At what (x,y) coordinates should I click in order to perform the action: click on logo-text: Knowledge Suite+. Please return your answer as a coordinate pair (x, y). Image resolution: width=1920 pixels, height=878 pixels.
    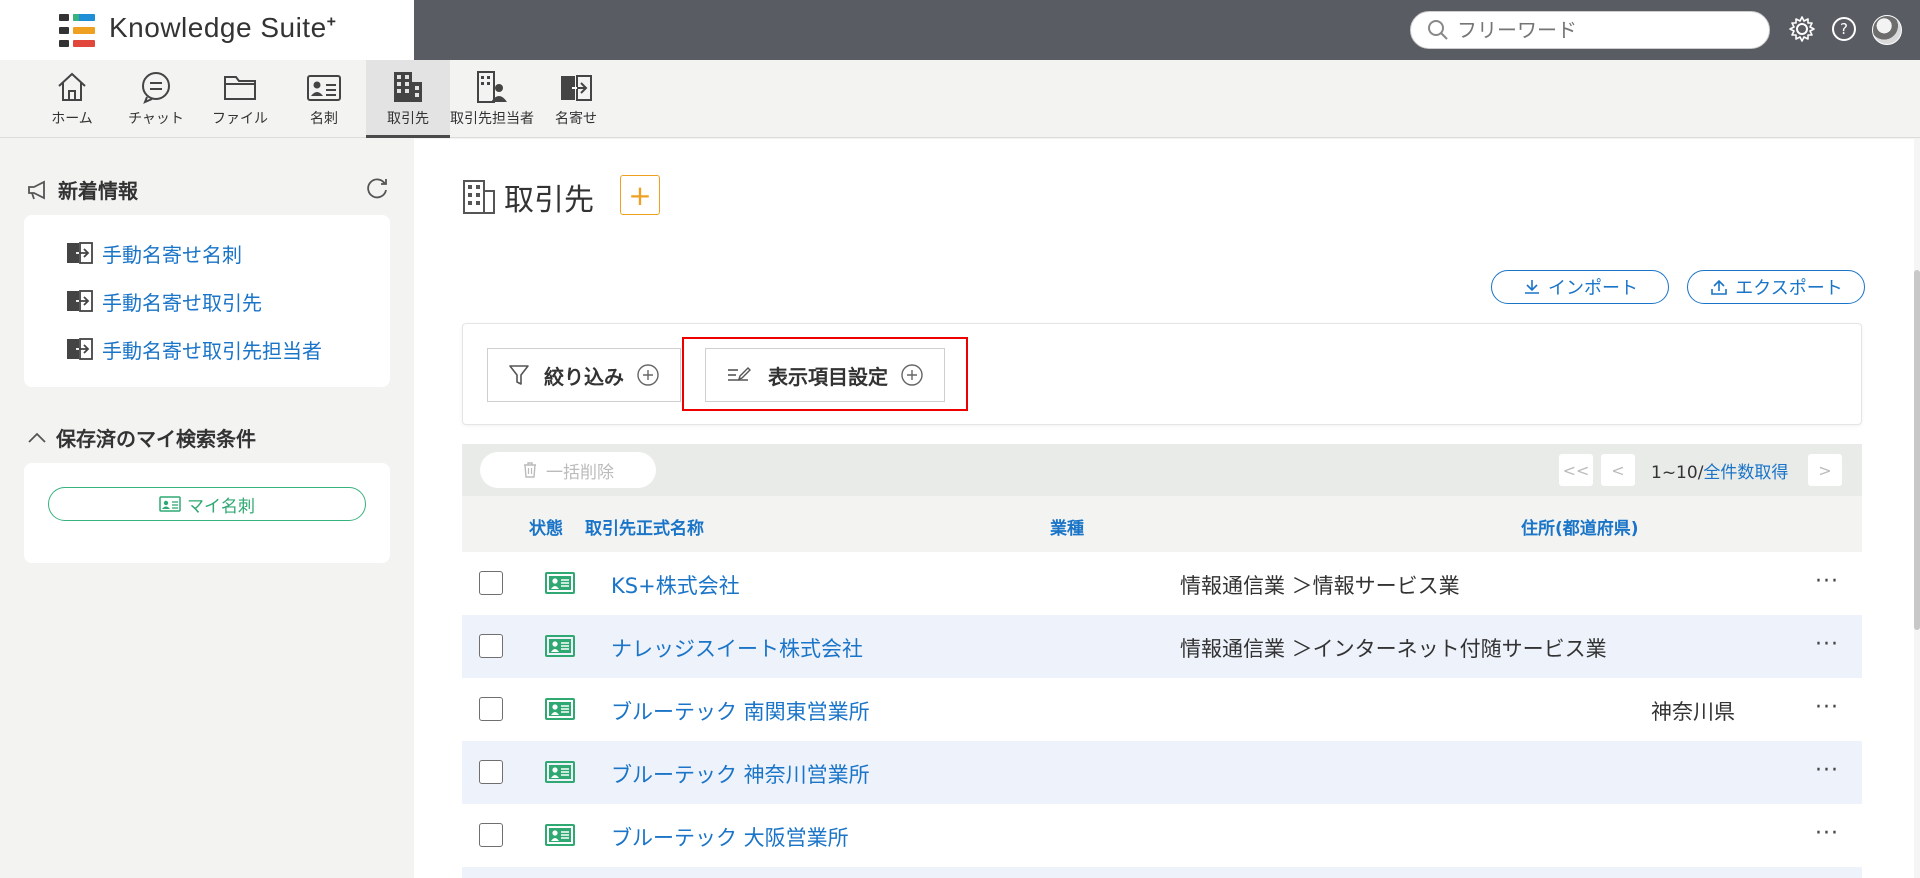
    Looking at the image, I should click on (223, 27).